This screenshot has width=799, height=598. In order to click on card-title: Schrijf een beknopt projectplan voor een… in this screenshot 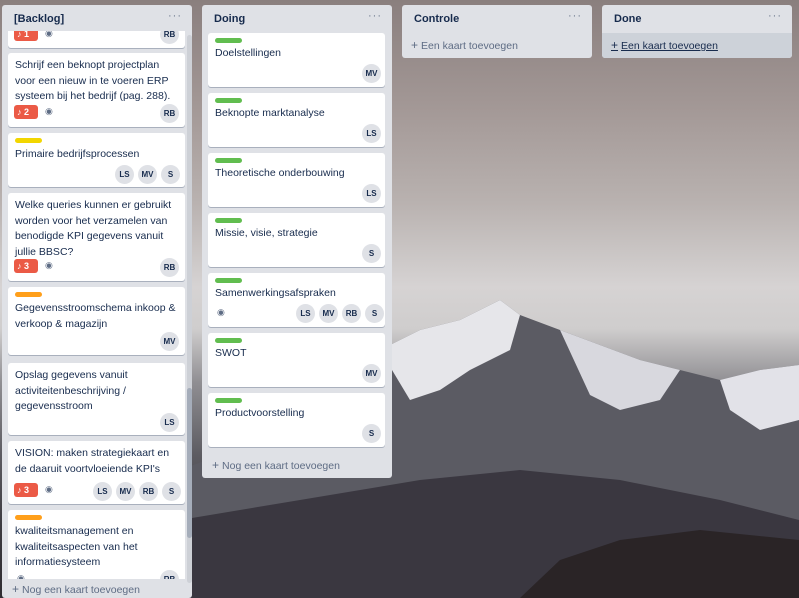, I will do `click(93, 80)`.